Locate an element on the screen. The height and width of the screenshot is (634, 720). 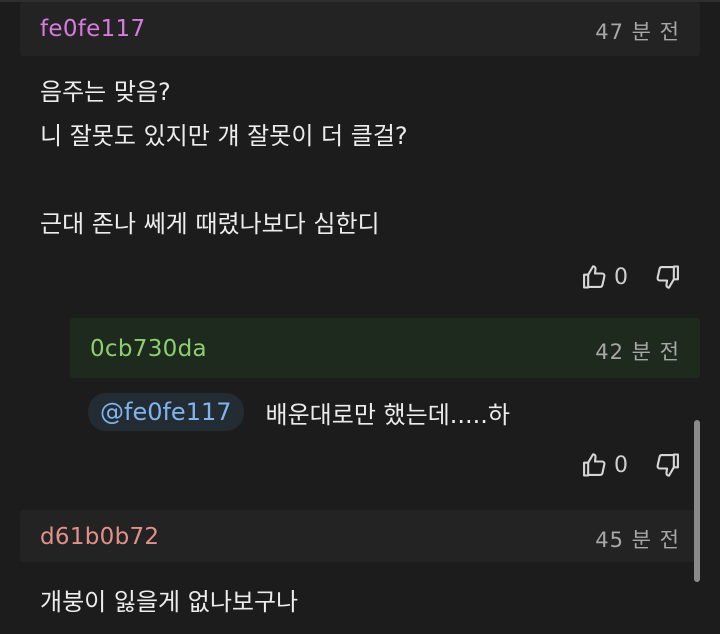
reply-header: 0cb730da 42 분 전 is located at coordinates (385, 348).